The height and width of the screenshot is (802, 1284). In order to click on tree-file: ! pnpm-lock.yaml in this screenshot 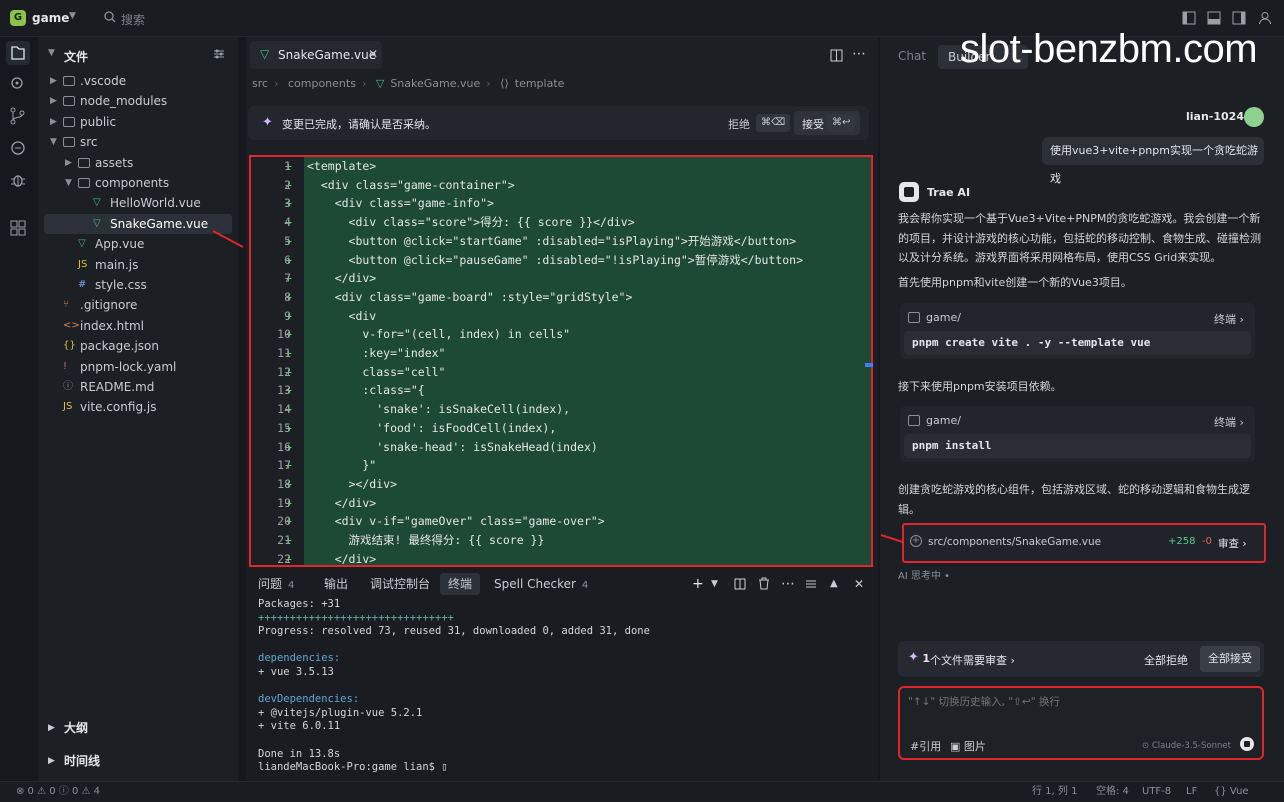, I will do `click(138, 367)`.